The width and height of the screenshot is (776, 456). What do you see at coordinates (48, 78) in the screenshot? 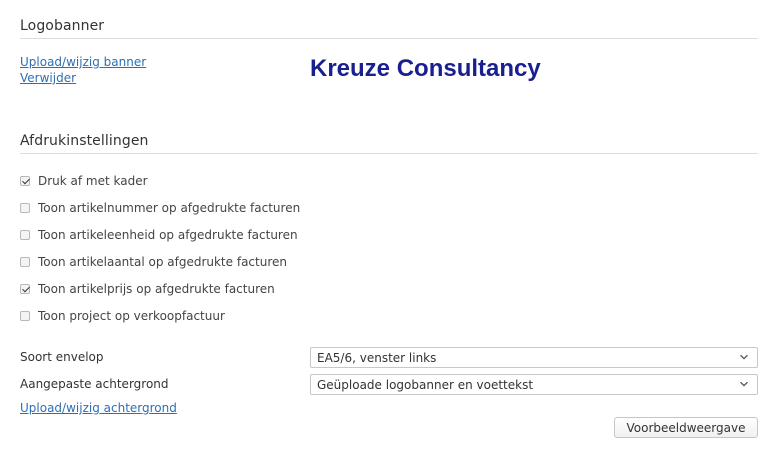
I see `remove-banner-link: Verwijder` at bounding box center [48, 78].